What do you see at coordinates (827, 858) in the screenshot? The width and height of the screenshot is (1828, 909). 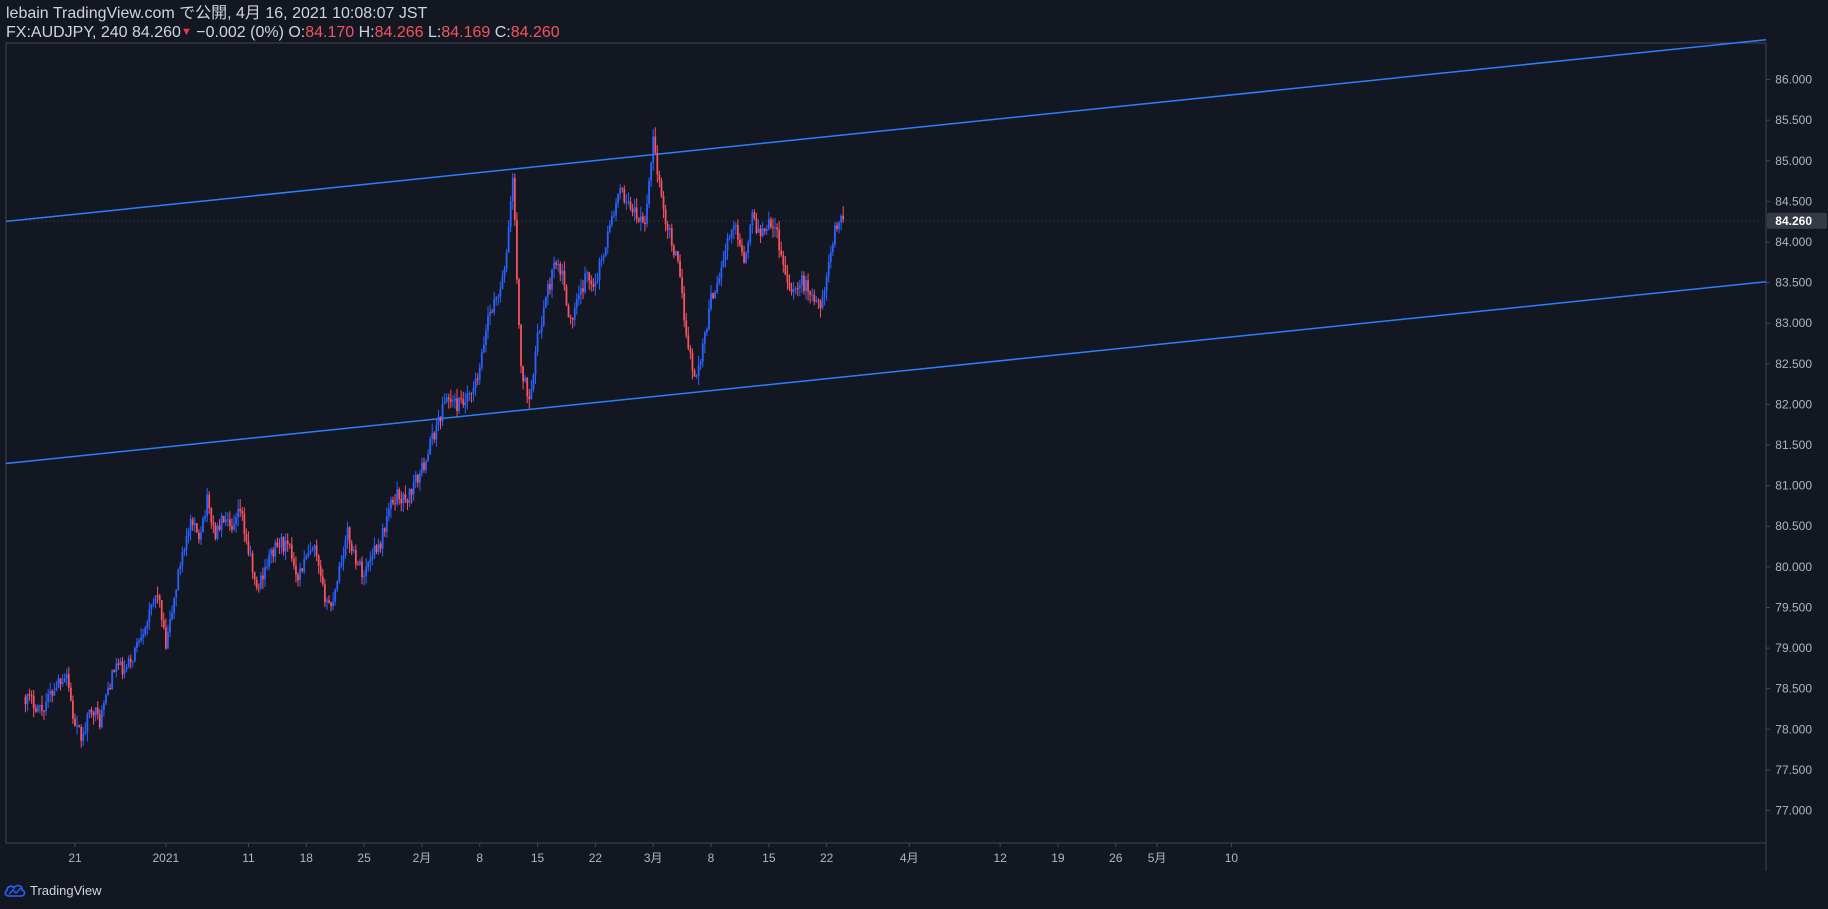 I see `time-tick-label: 22` at bounding box center [827, 858].